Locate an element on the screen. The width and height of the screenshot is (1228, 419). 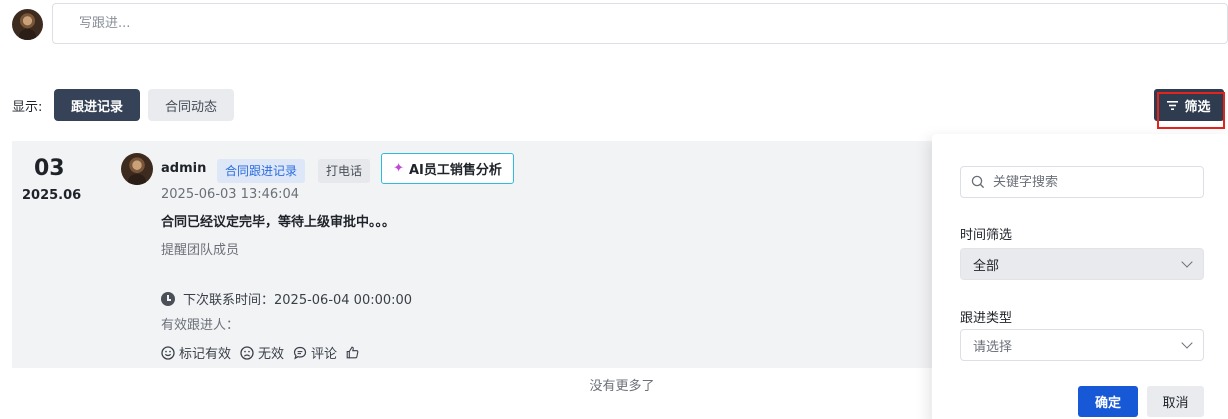
mark-valid-label: 标记有效 is located at coordinates (205, 354).